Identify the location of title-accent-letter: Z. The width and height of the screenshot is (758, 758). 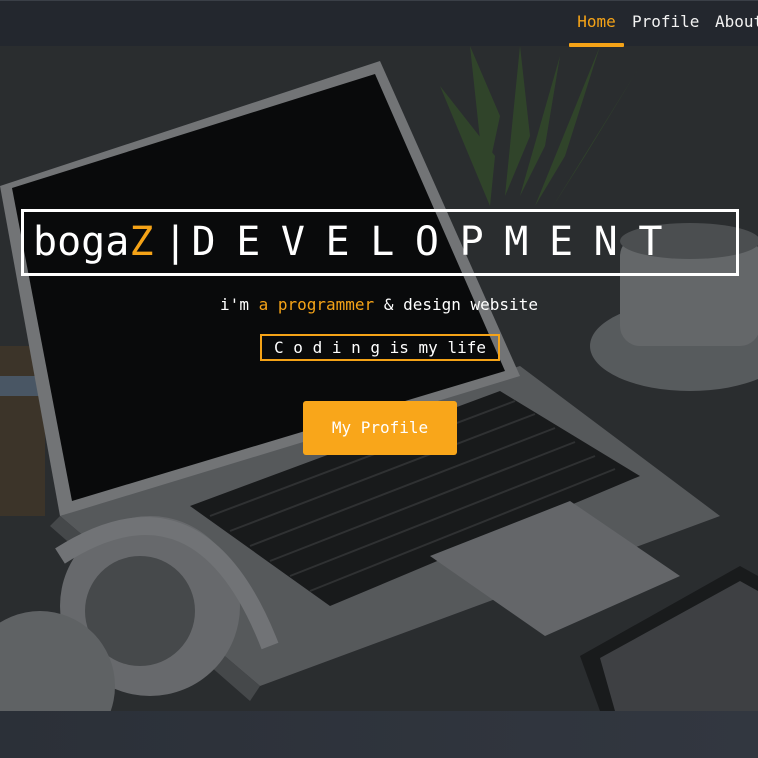
(141, 242).